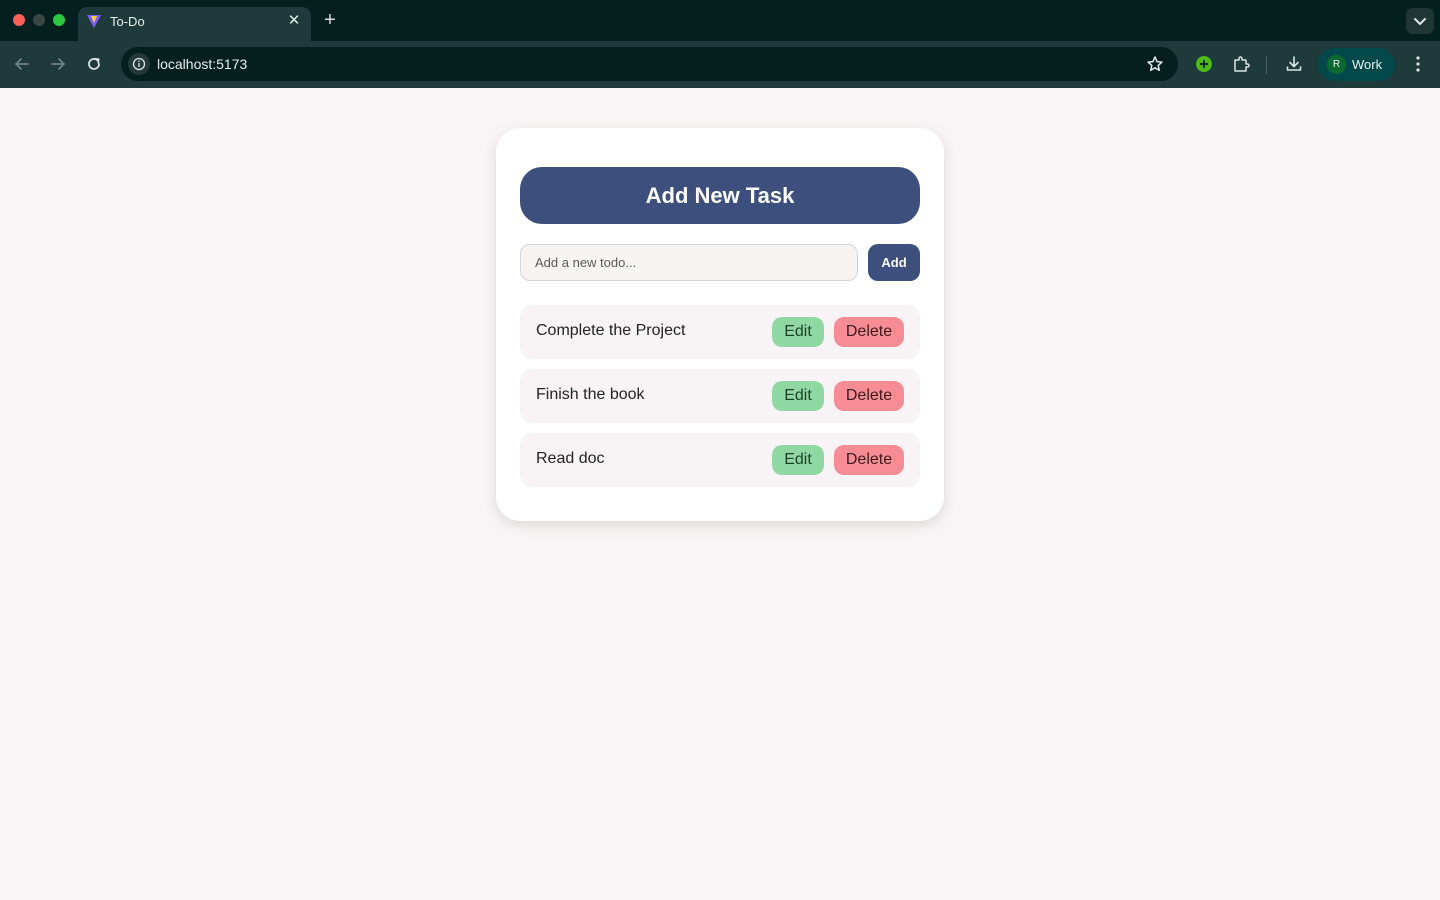  Describe the element at coordinates (611, 330) in the screenshot. I see `todo-text: Complete the Project` at that location.